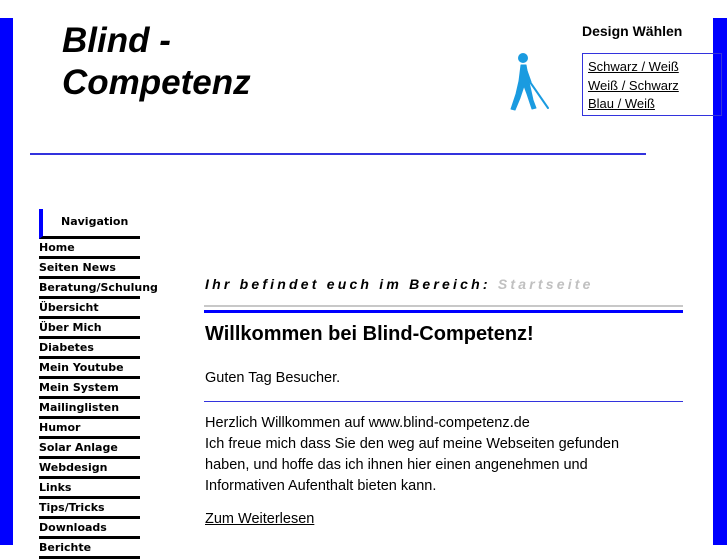 This screenshot has height=559, width=727. I want to click on design-option-white-black: Weiß / Schwarz, so click(654, 86).